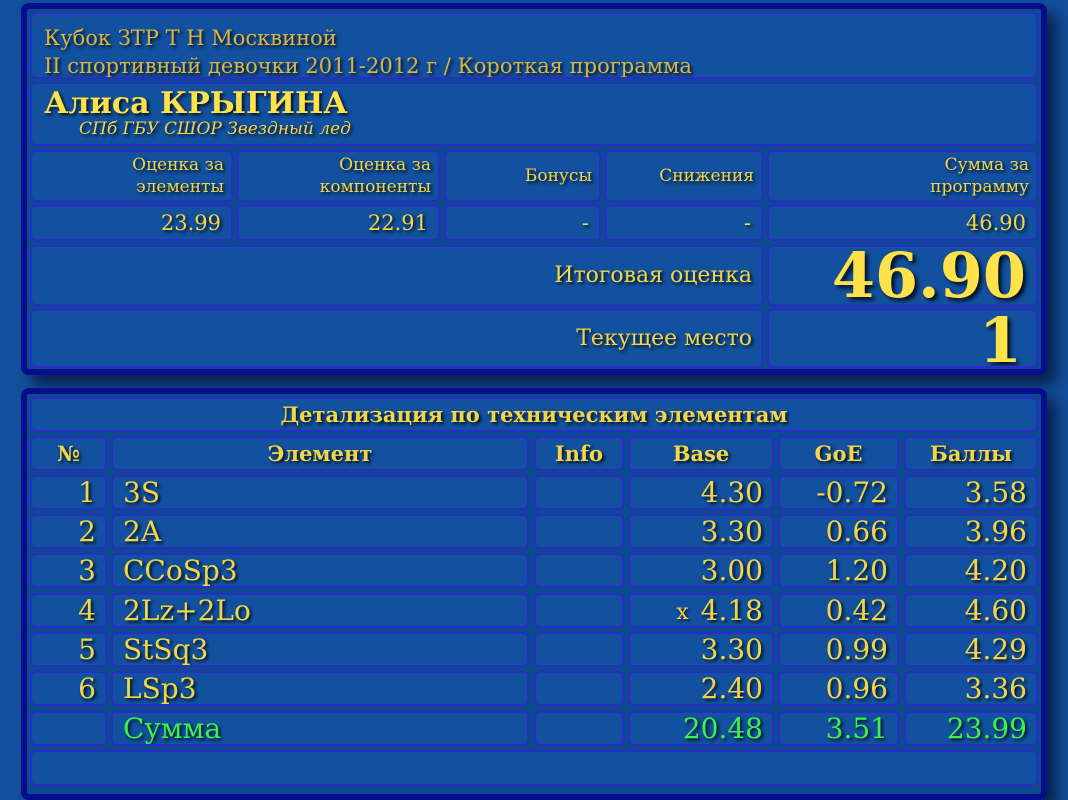 The image size is (1068, 800). Describe the element at coordinates (971, 453) in the screenshot. I see `column-header-points: Баллы` at that location.